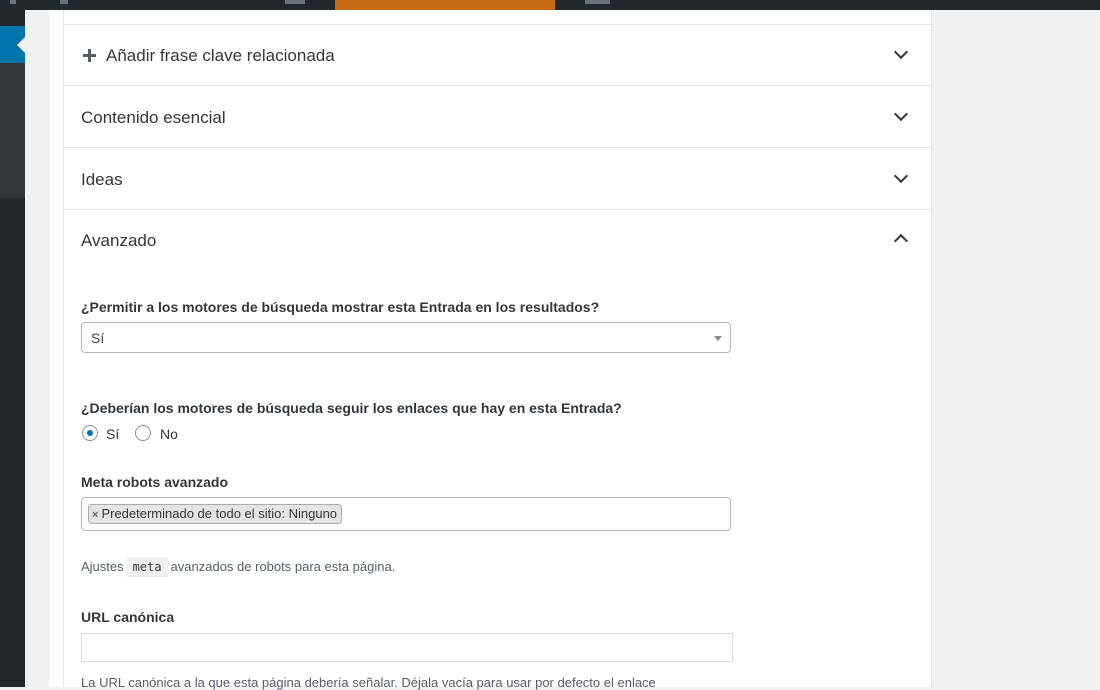 Image resolution: width=1100 pixels, height=690 pixels. I want to click on panel-insights: Ideas, so click(497, 179).